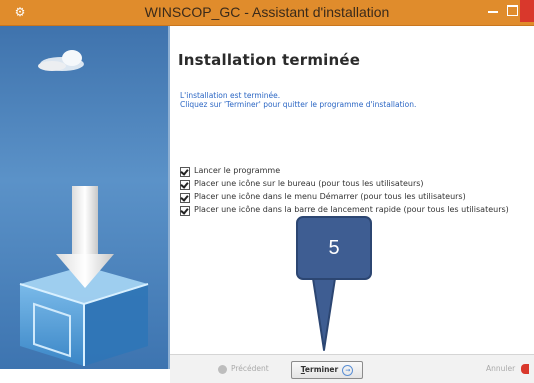 Image resolution: width=534 pixels, height=383 pixels. Describe the element at coordinates (324, 311) in the screenshot. I see `callout-pointer` at that location.